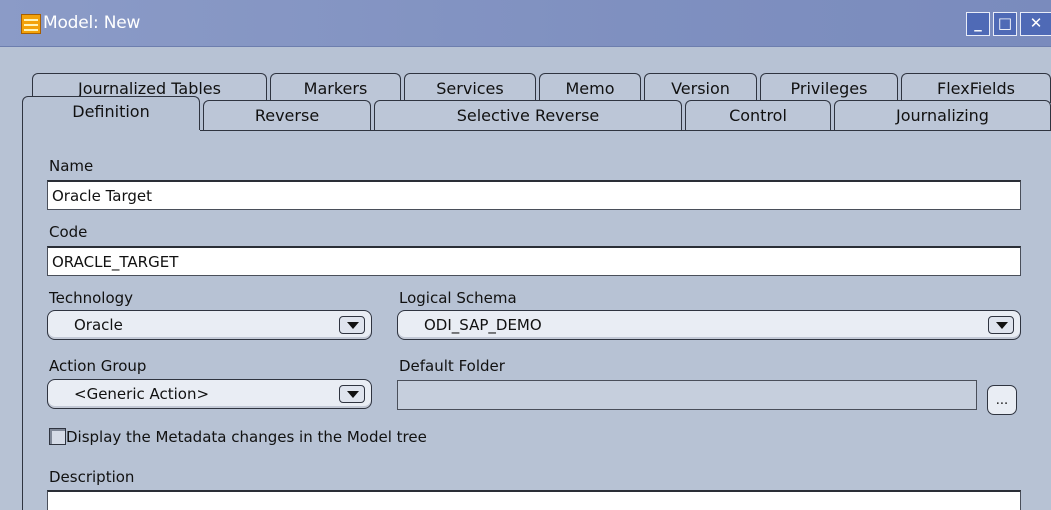  I want to click on logical-schema-value: ODI_SAP_DEMO, so click(483, 325).